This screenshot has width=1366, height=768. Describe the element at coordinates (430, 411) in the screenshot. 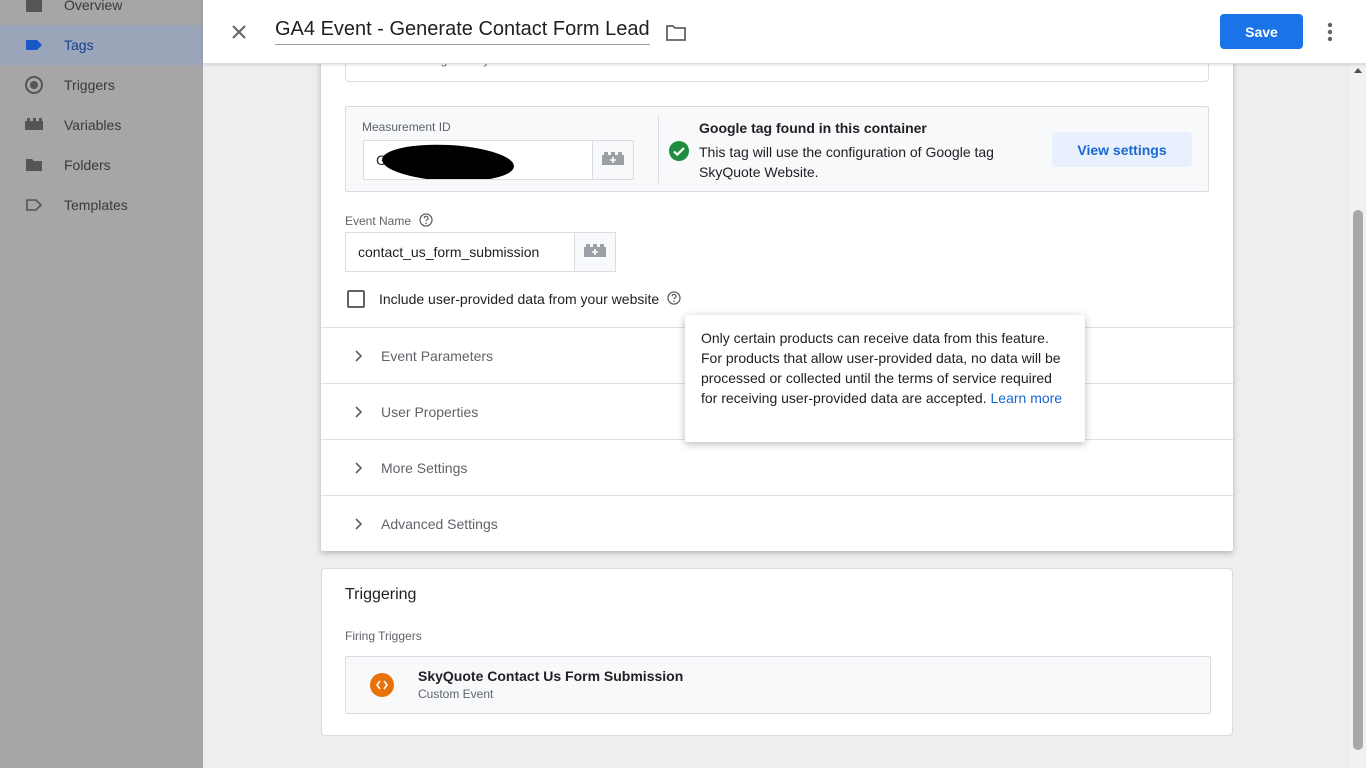

I see `section-label: User Properties` at that location.